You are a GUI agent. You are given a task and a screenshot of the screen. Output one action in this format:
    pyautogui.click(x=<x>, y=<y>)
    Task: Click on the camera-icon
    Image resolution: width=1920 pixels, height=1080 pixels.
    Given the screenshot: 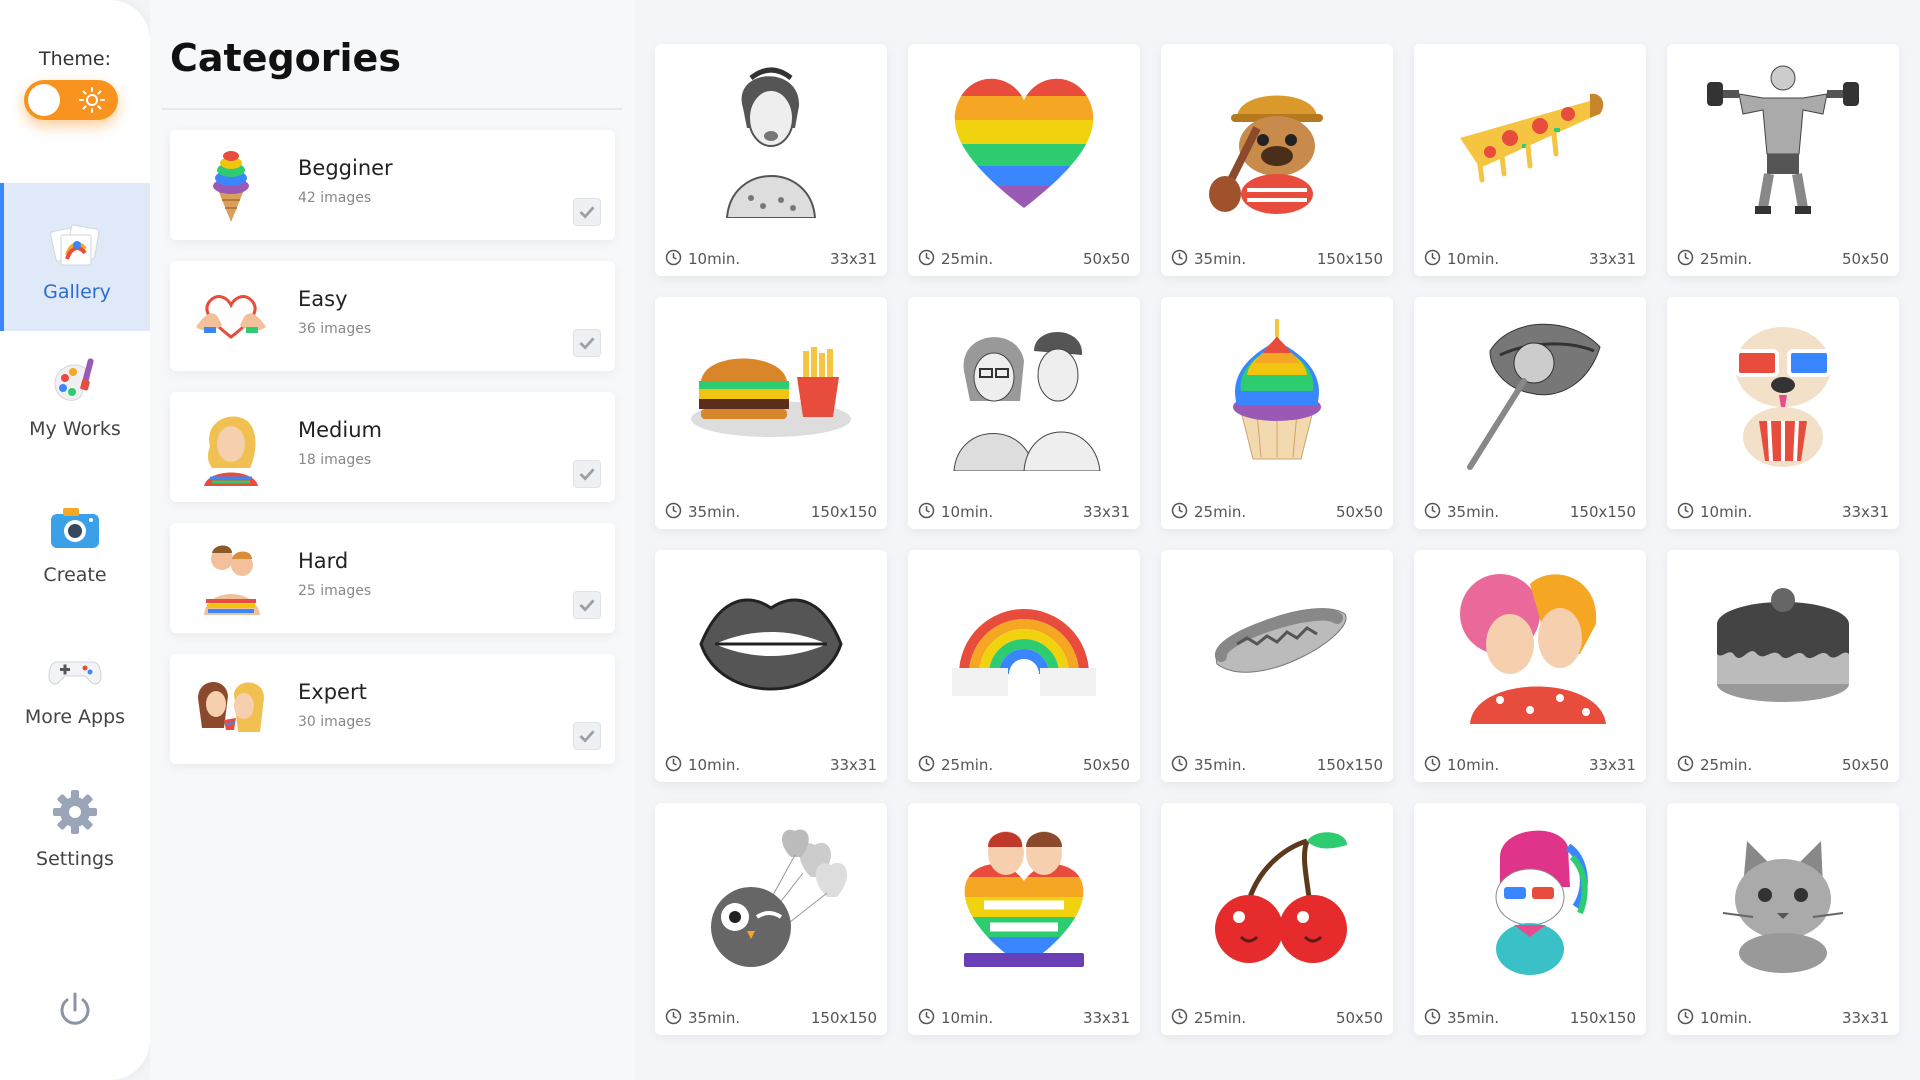 What is the action you would take?
    pyautogui.click(x=75, y=528)
    